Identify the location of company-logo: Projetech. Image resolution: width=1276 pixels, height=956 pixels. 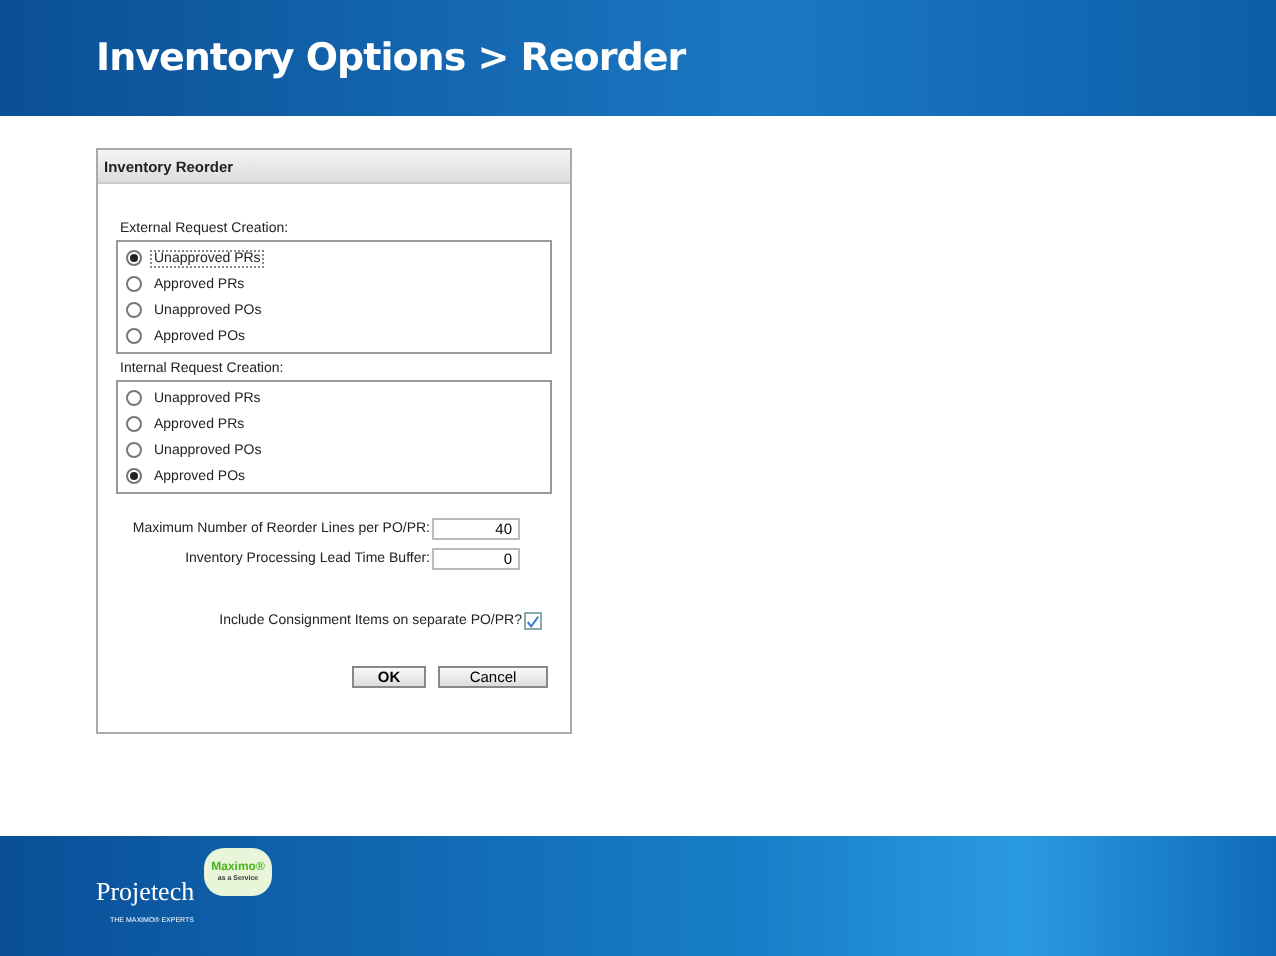
(145, 892).